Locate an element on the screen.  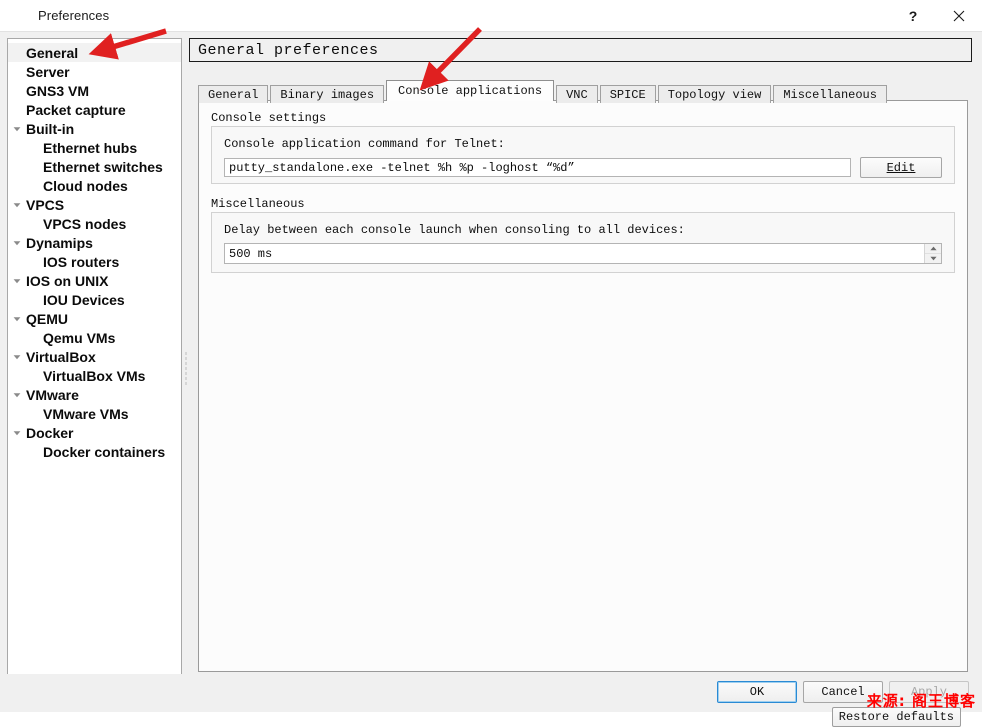
sidebar-item-qemu: QEMU is located at coordinates (94, 318).